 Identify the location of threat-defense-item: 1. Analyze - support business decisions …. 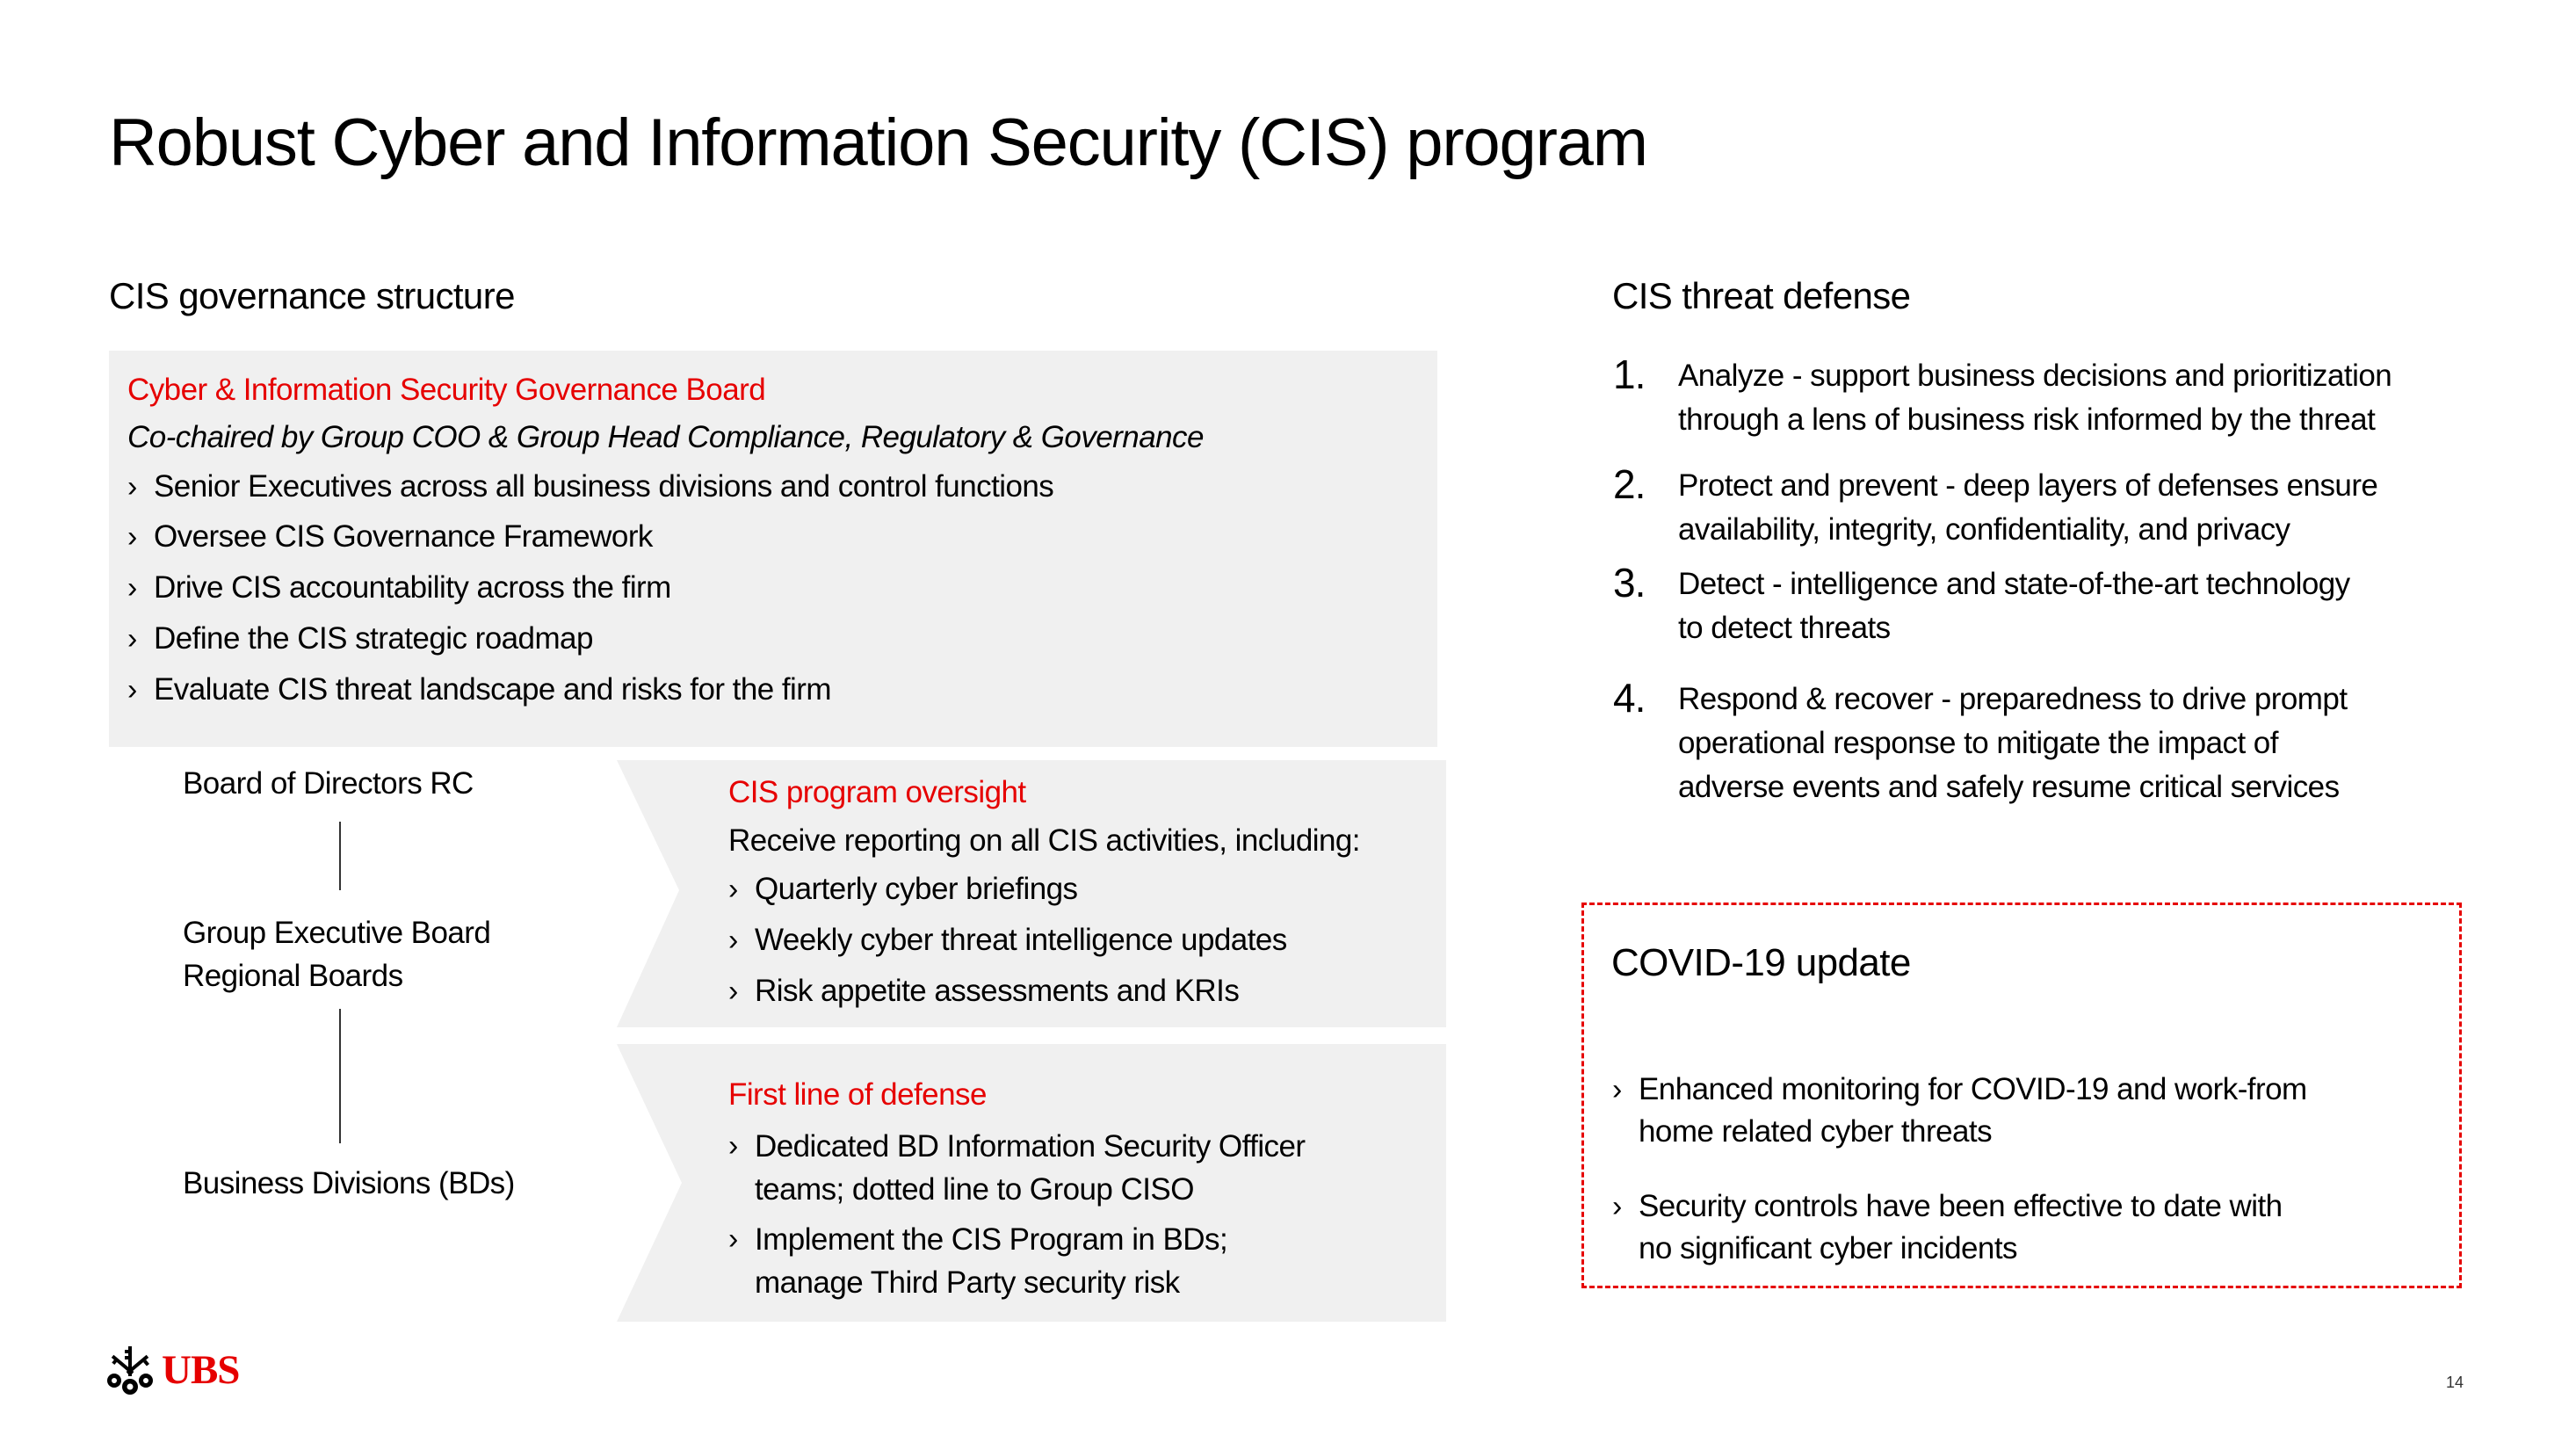
(2002, 397).